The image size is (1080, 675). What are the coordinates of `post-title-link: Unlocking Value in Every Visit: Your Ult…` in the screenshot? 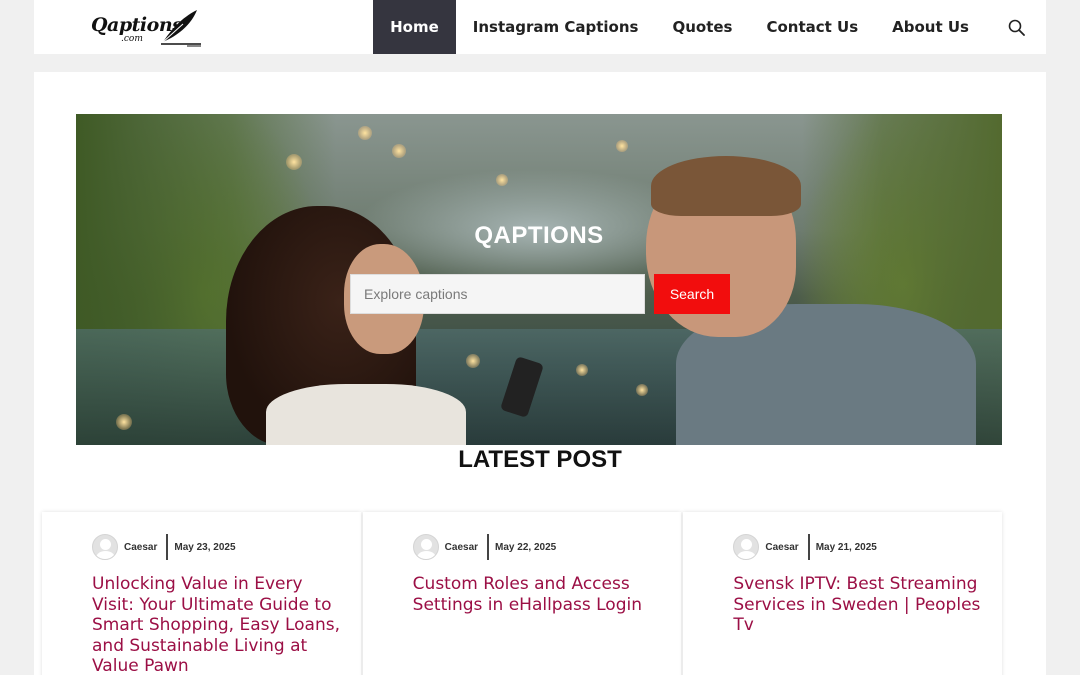 It's located at (220, 624).